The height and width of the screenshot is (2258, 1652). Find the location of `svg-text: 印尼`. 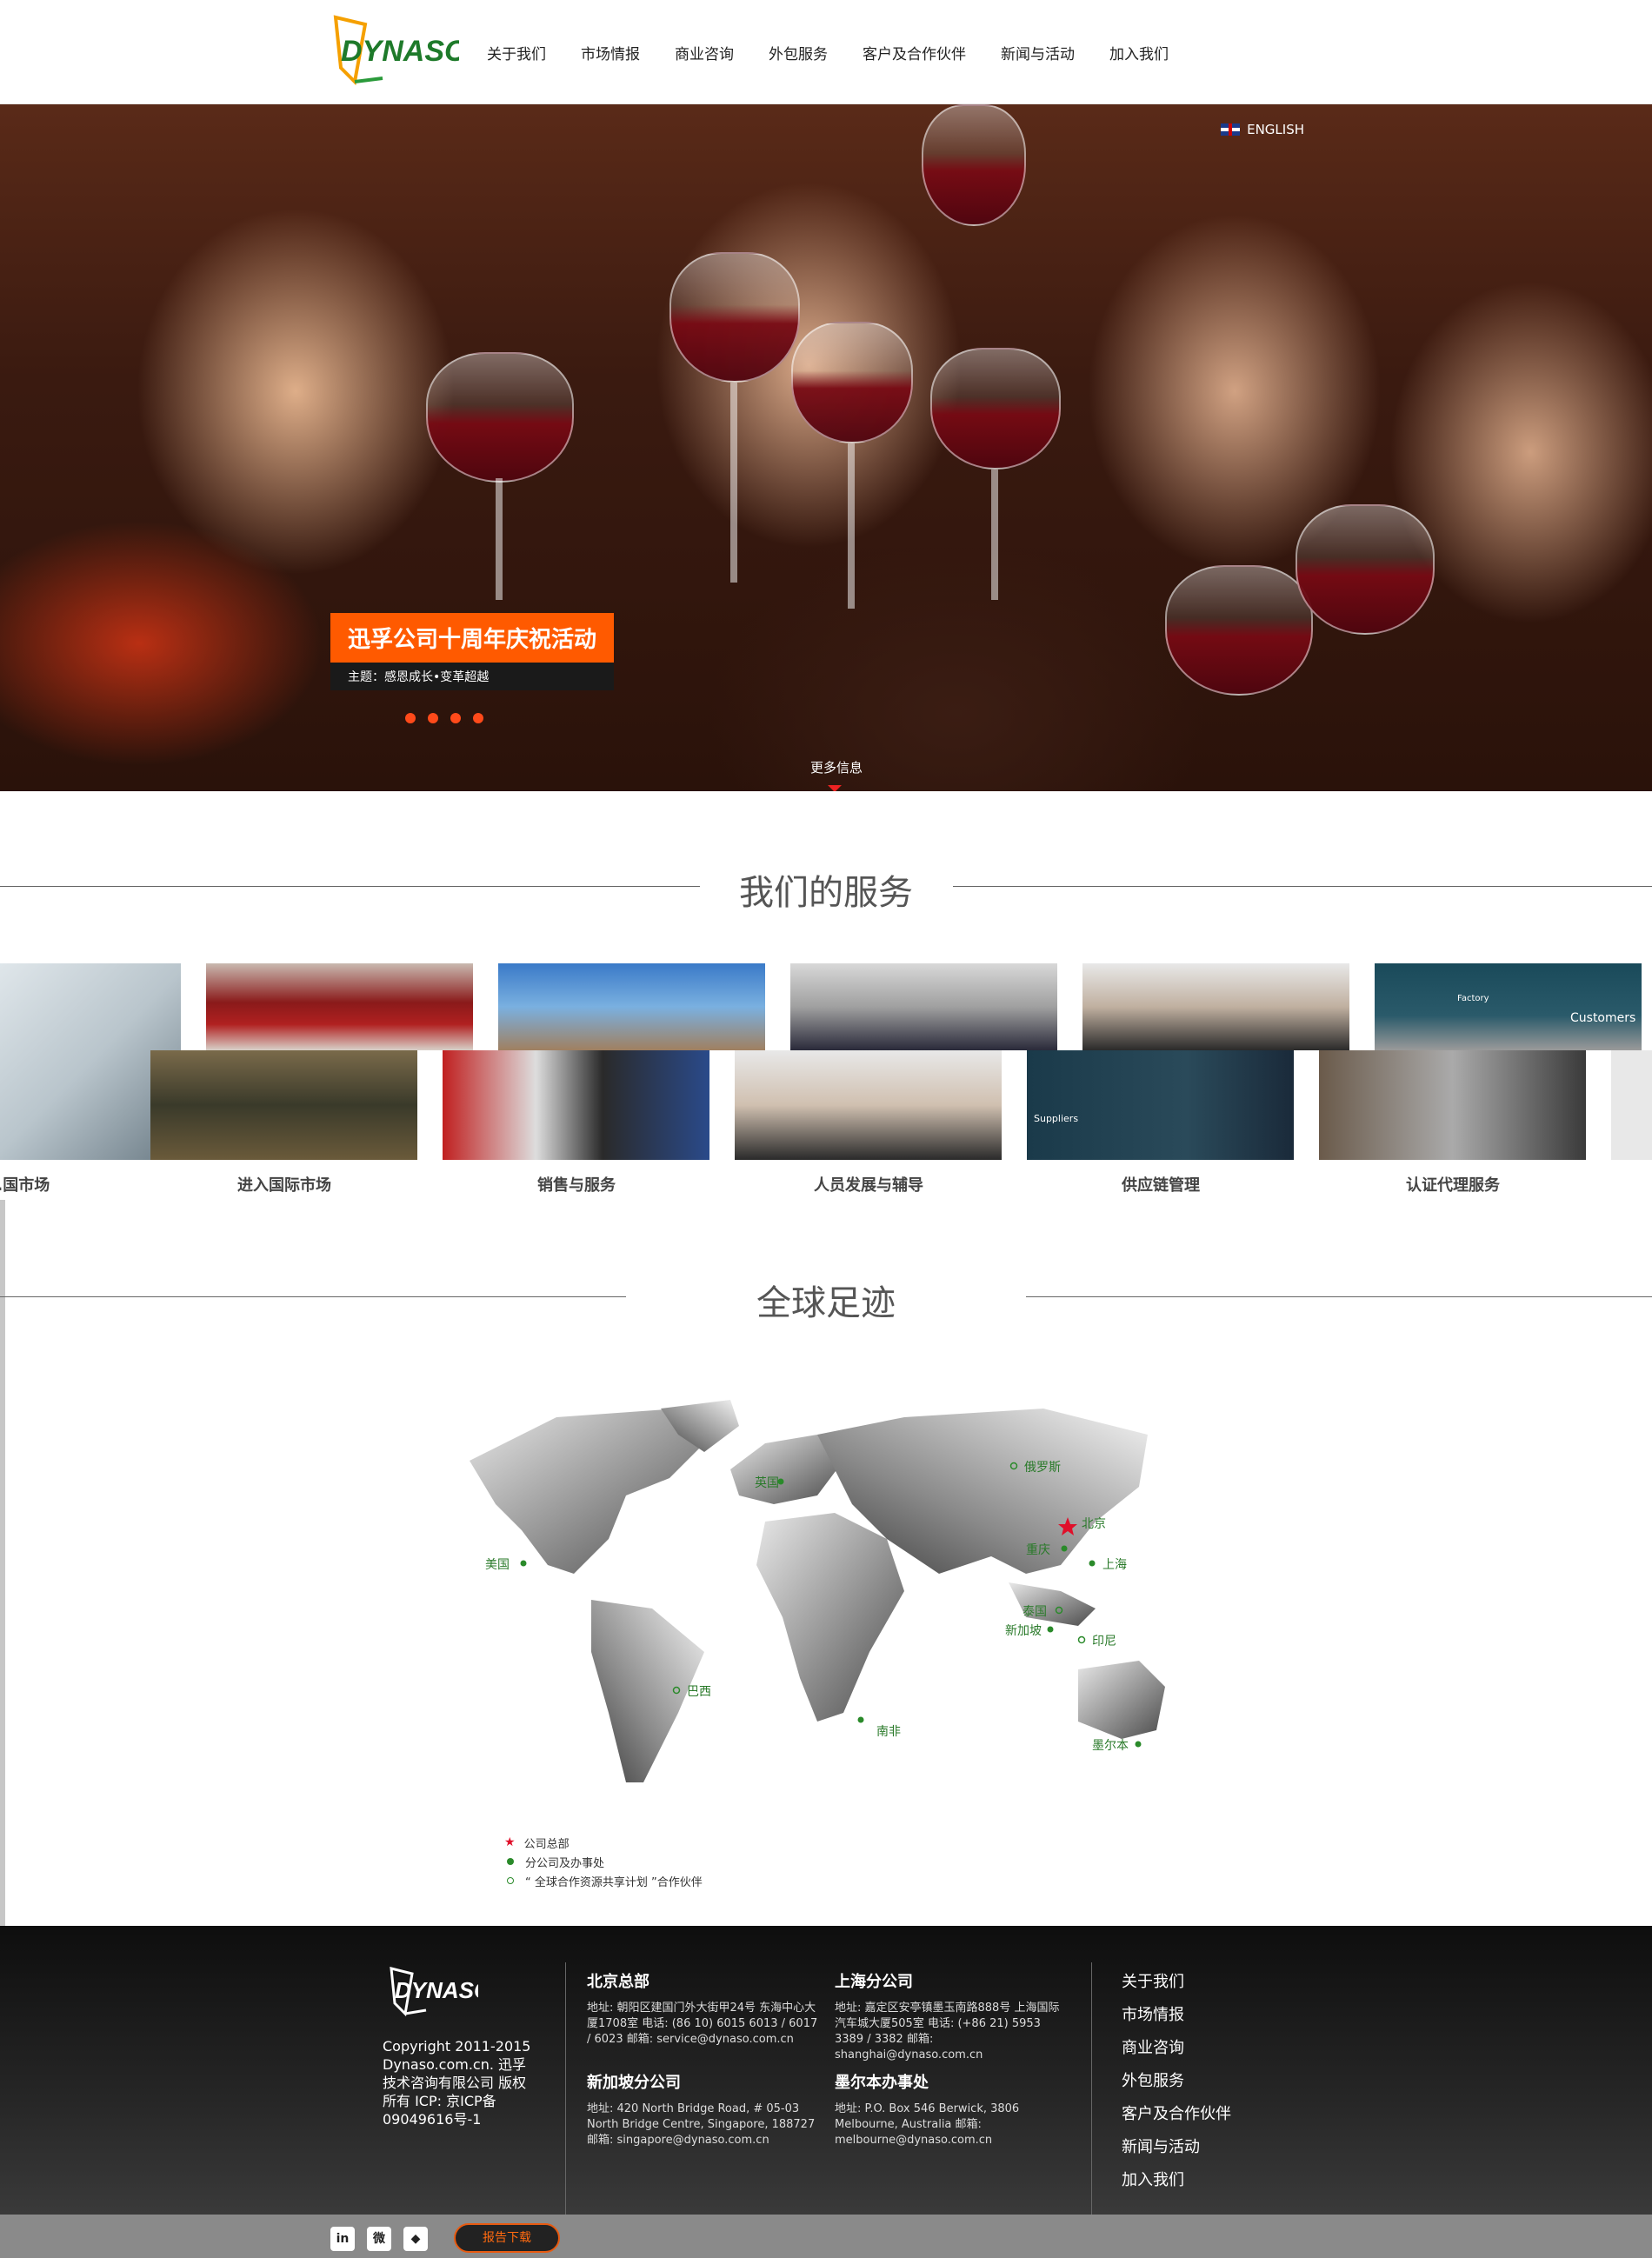

svg-text: 印尼 is located at coordinates (1104, 1642).